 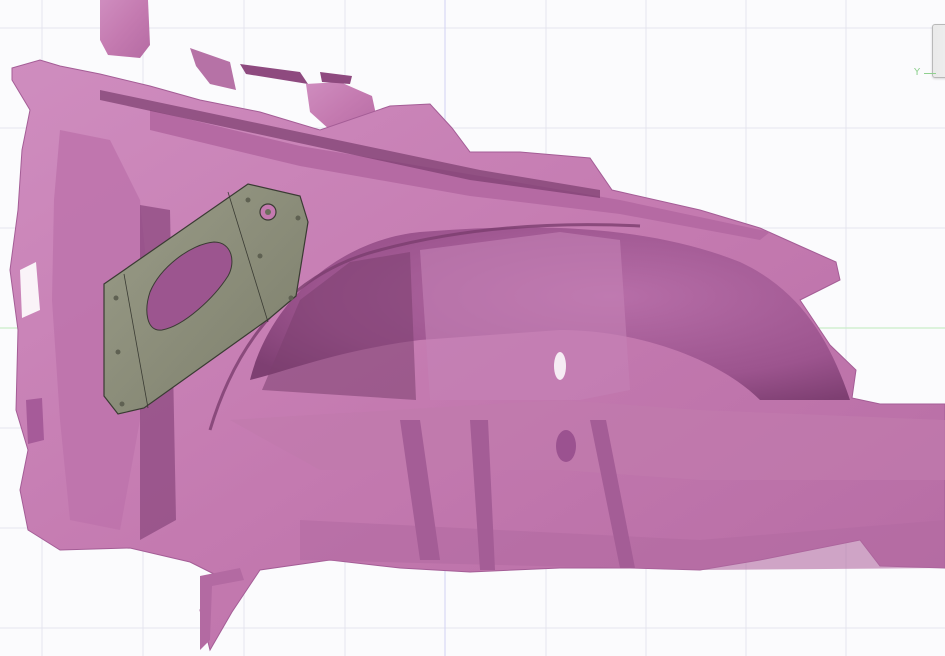 I want to click on scan-fragment-strip, so click(x=213, y=69).